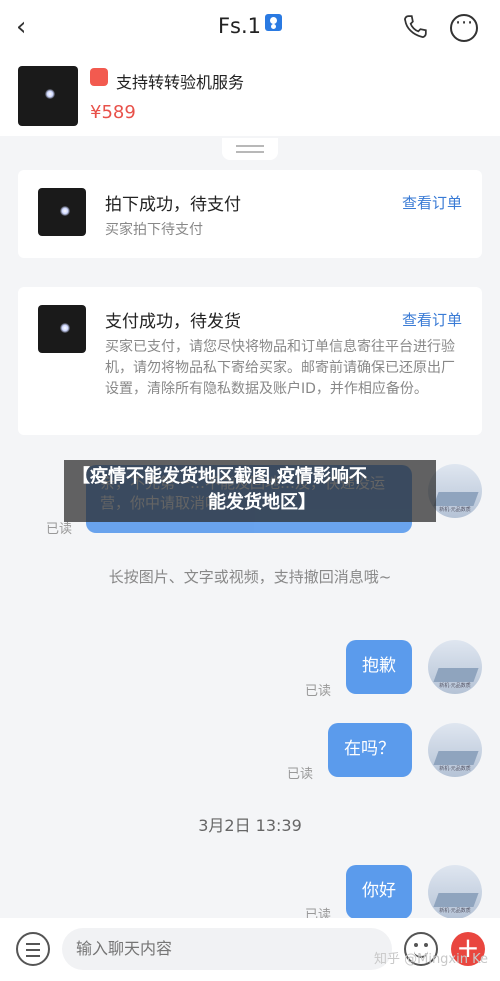  What do you see at coordinates (173, 205) in the screenshot?
I see `order-status-title: 拍下成功，待支付` at bounding box center [173, 205].